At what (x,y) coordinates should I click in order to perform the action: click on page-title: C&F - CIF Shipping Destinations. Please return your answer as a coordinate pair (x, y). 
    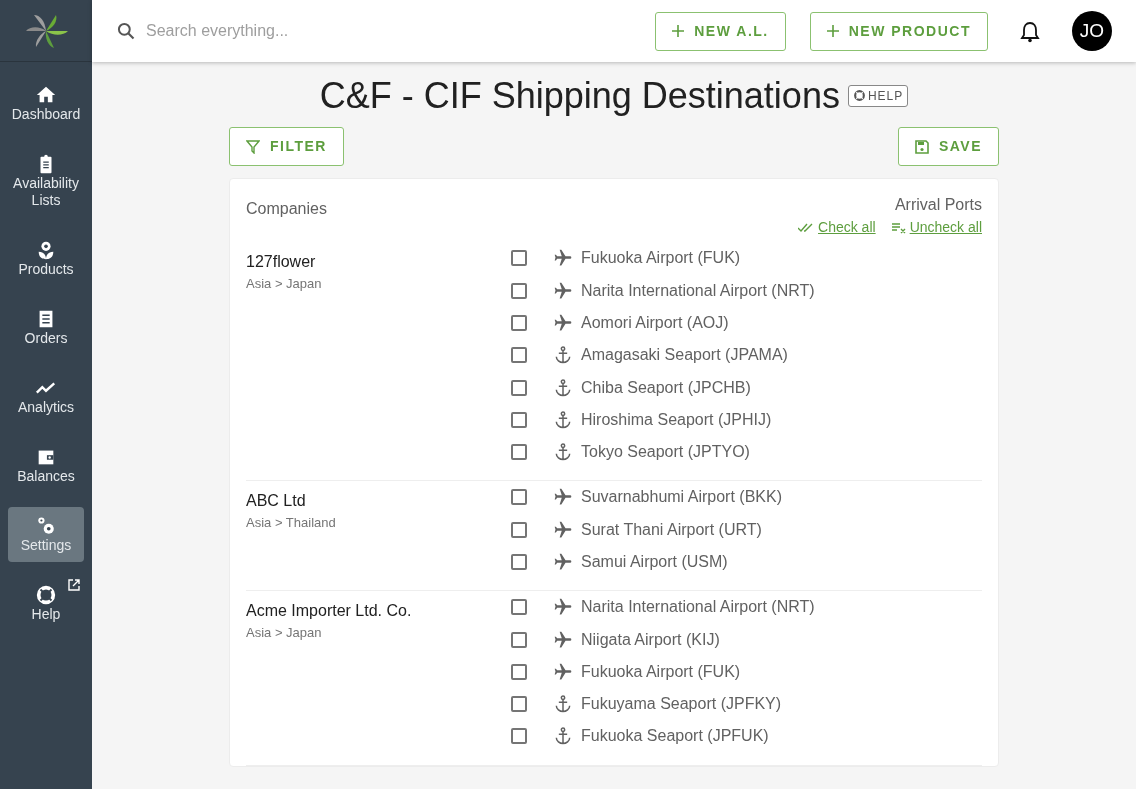
    Looking at the image, I should click on (579, 96).